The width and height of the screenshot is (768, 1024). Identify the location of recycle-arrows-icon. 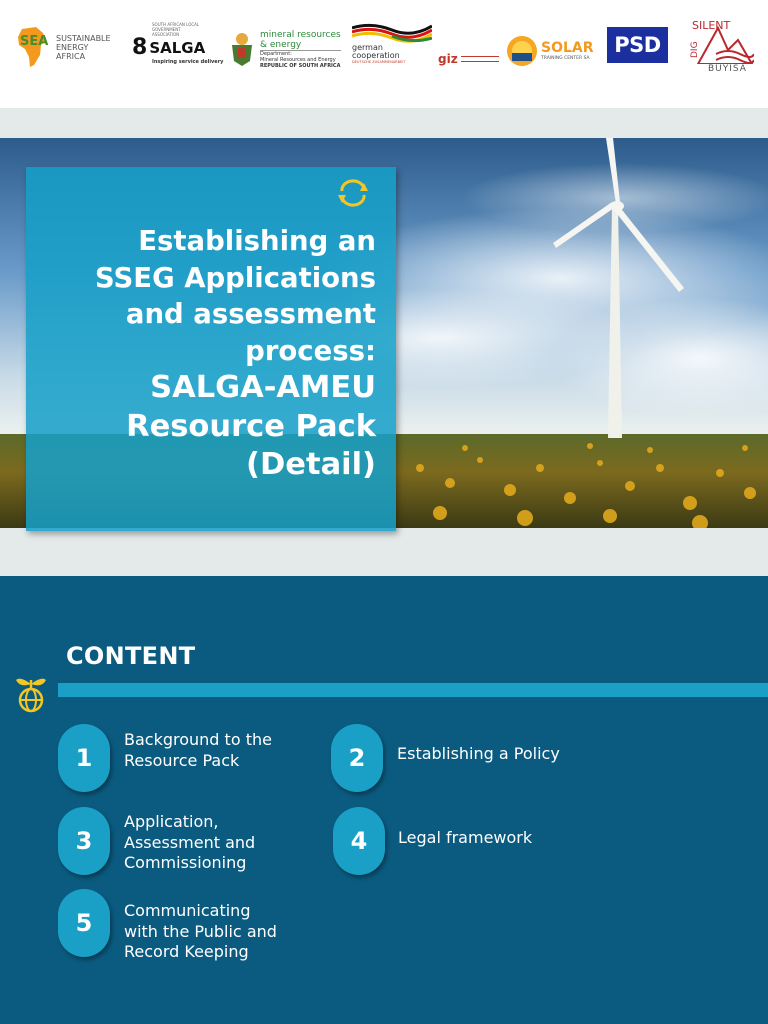
(353, 193).